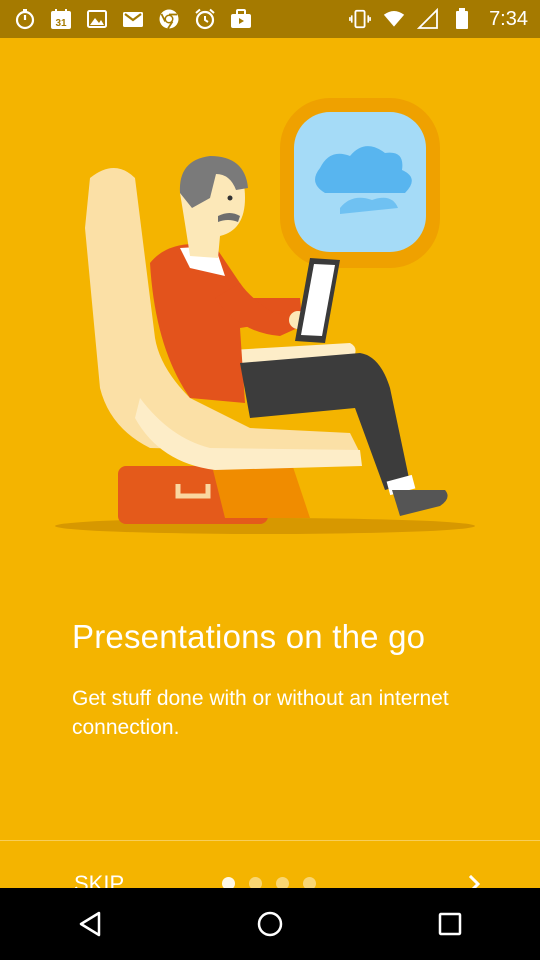  I want to click on chrome-icon, so click(169, 19).